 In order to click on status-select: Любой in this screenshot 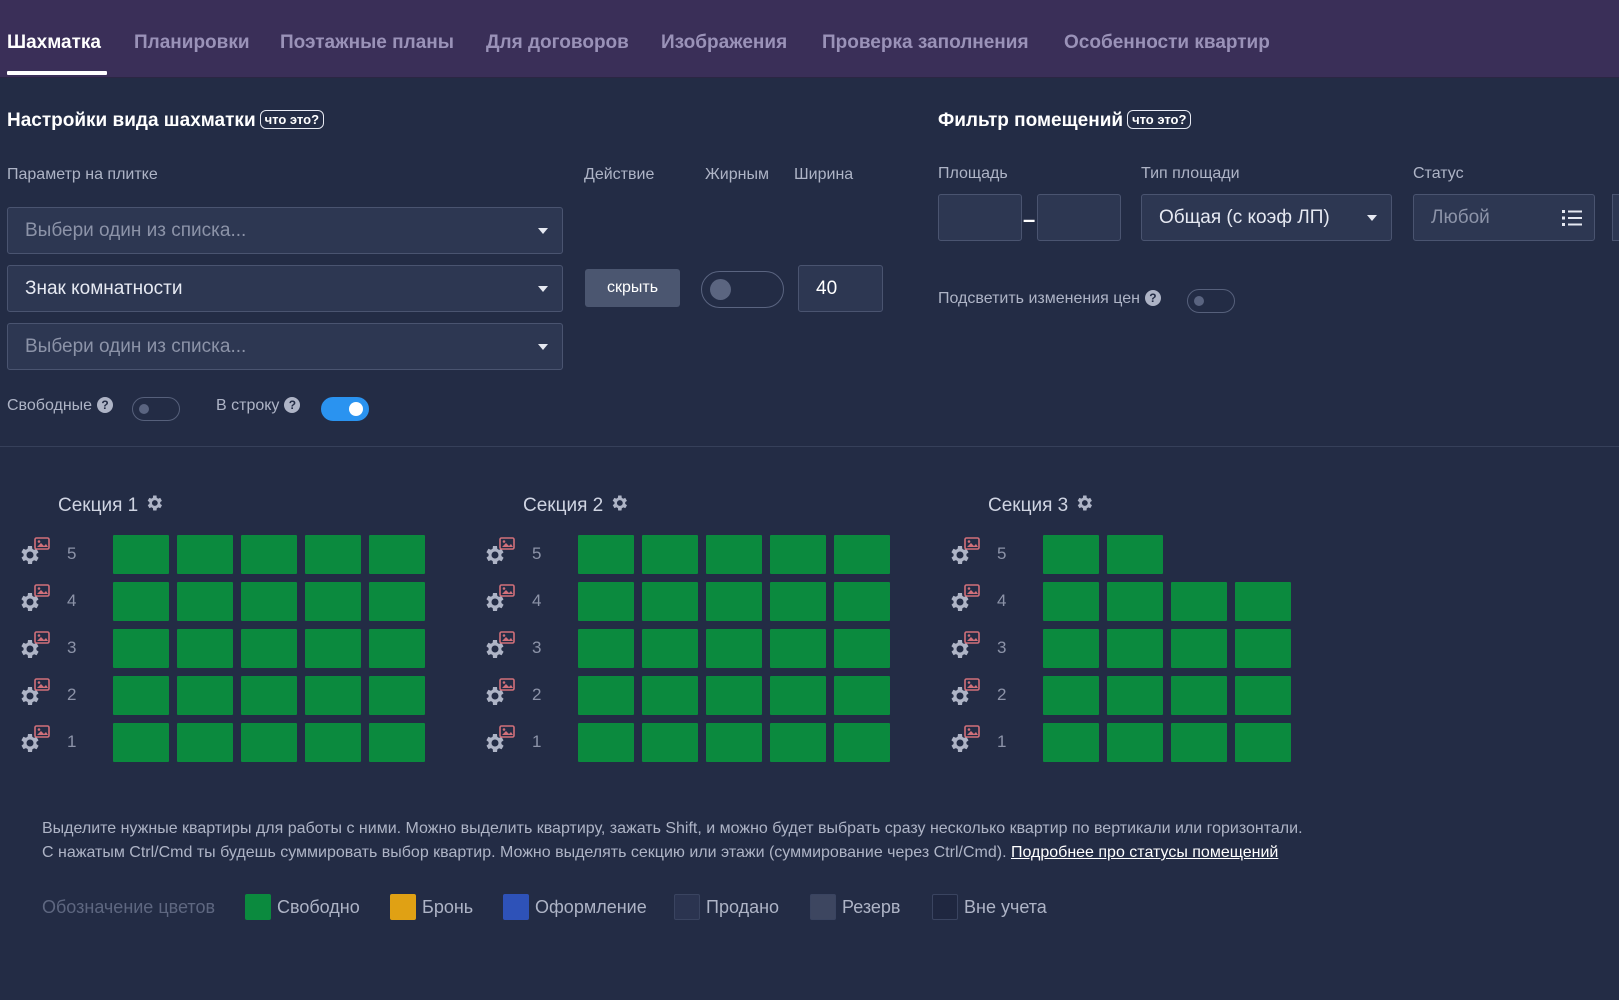, I will do `click(1504, 217)`.